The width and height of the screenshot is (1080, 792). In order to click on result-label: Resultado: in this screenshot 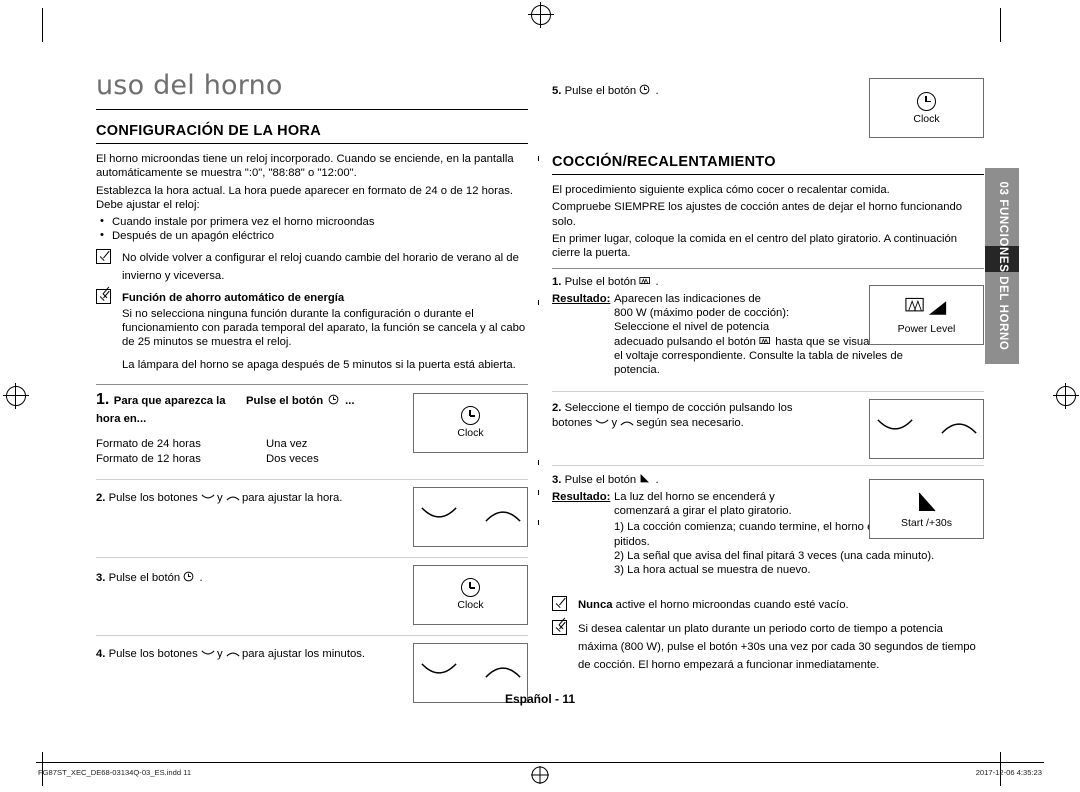, I will do `click(581, 298)`.